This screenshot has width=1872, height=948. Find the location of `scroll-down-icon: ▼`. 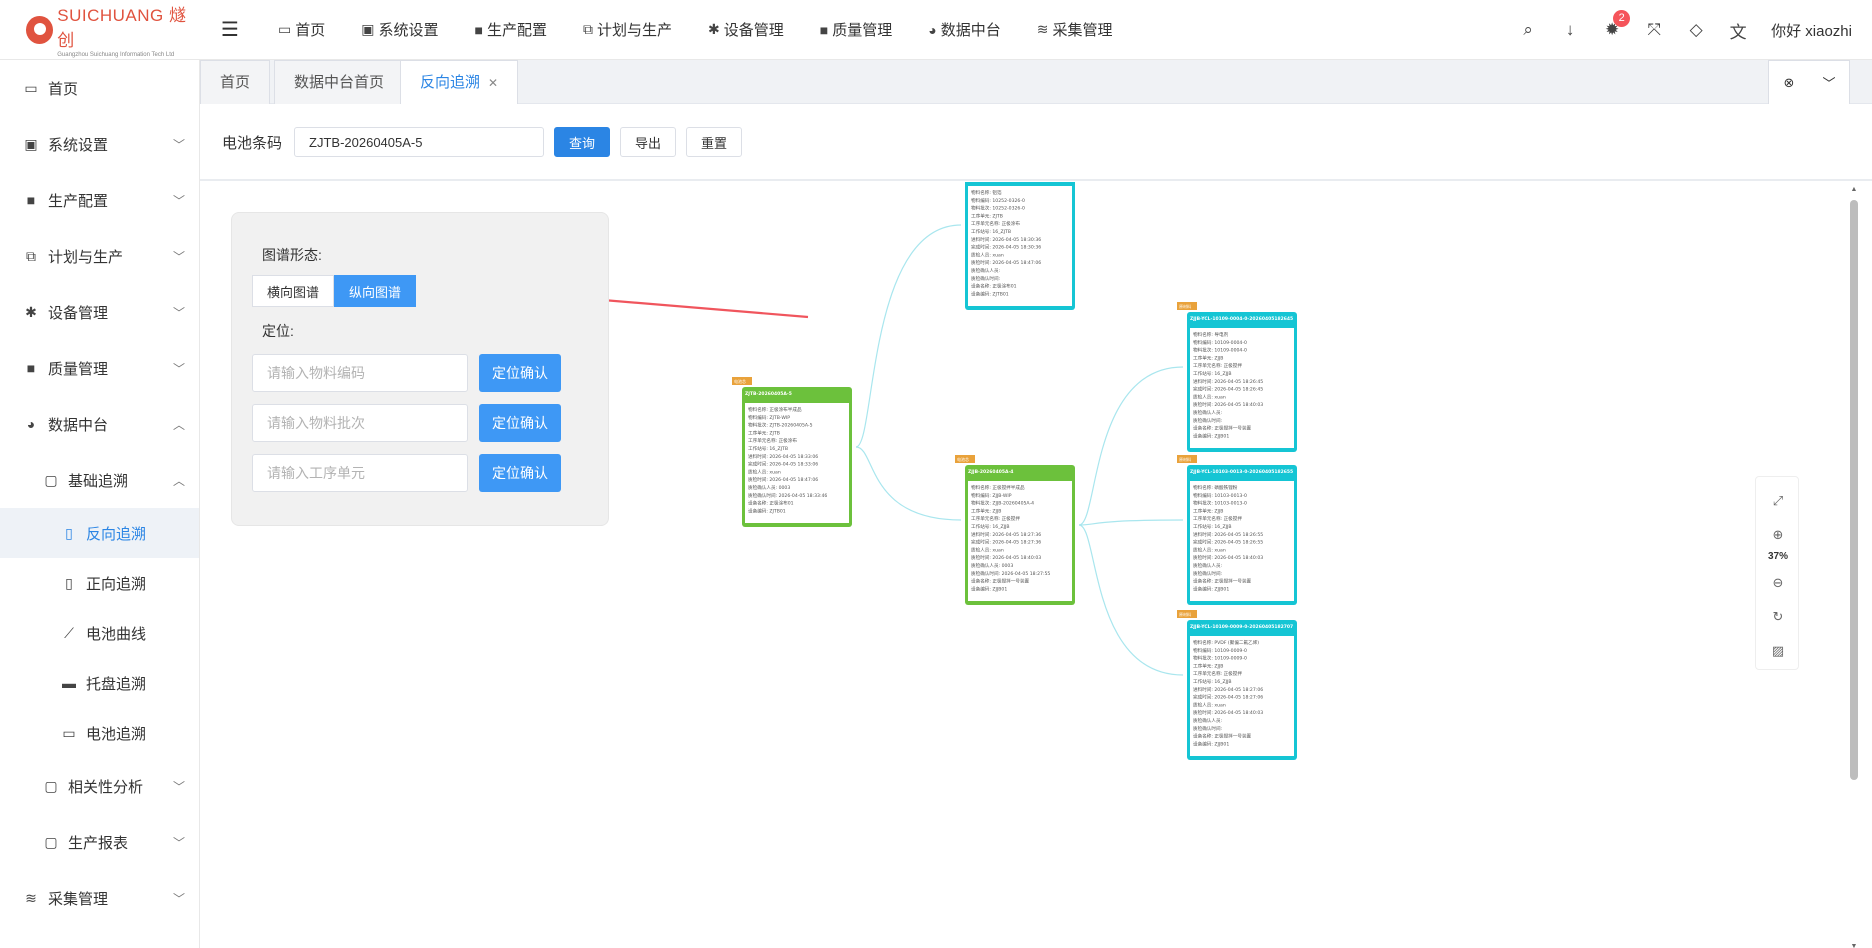

scroll-down-icon: ▼ is located at coordinates (1854, 945).